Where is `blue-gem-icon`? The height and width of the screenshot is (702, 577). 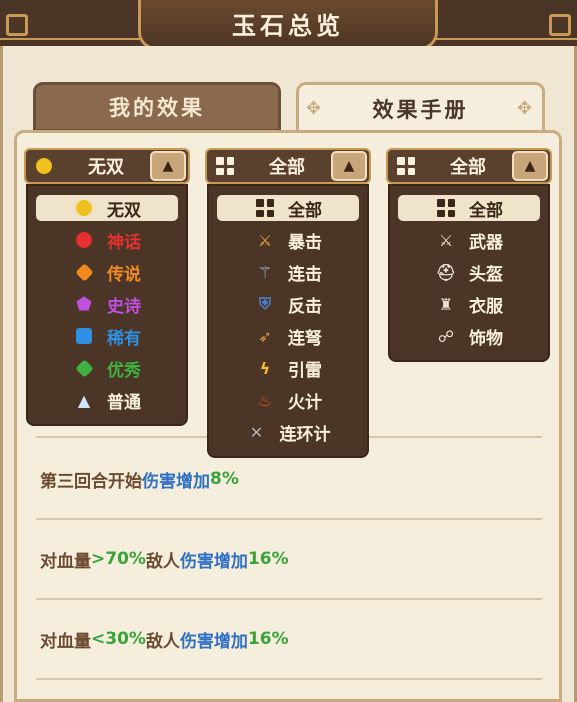
blue-gem-icon is located at coordinates (84, 336).